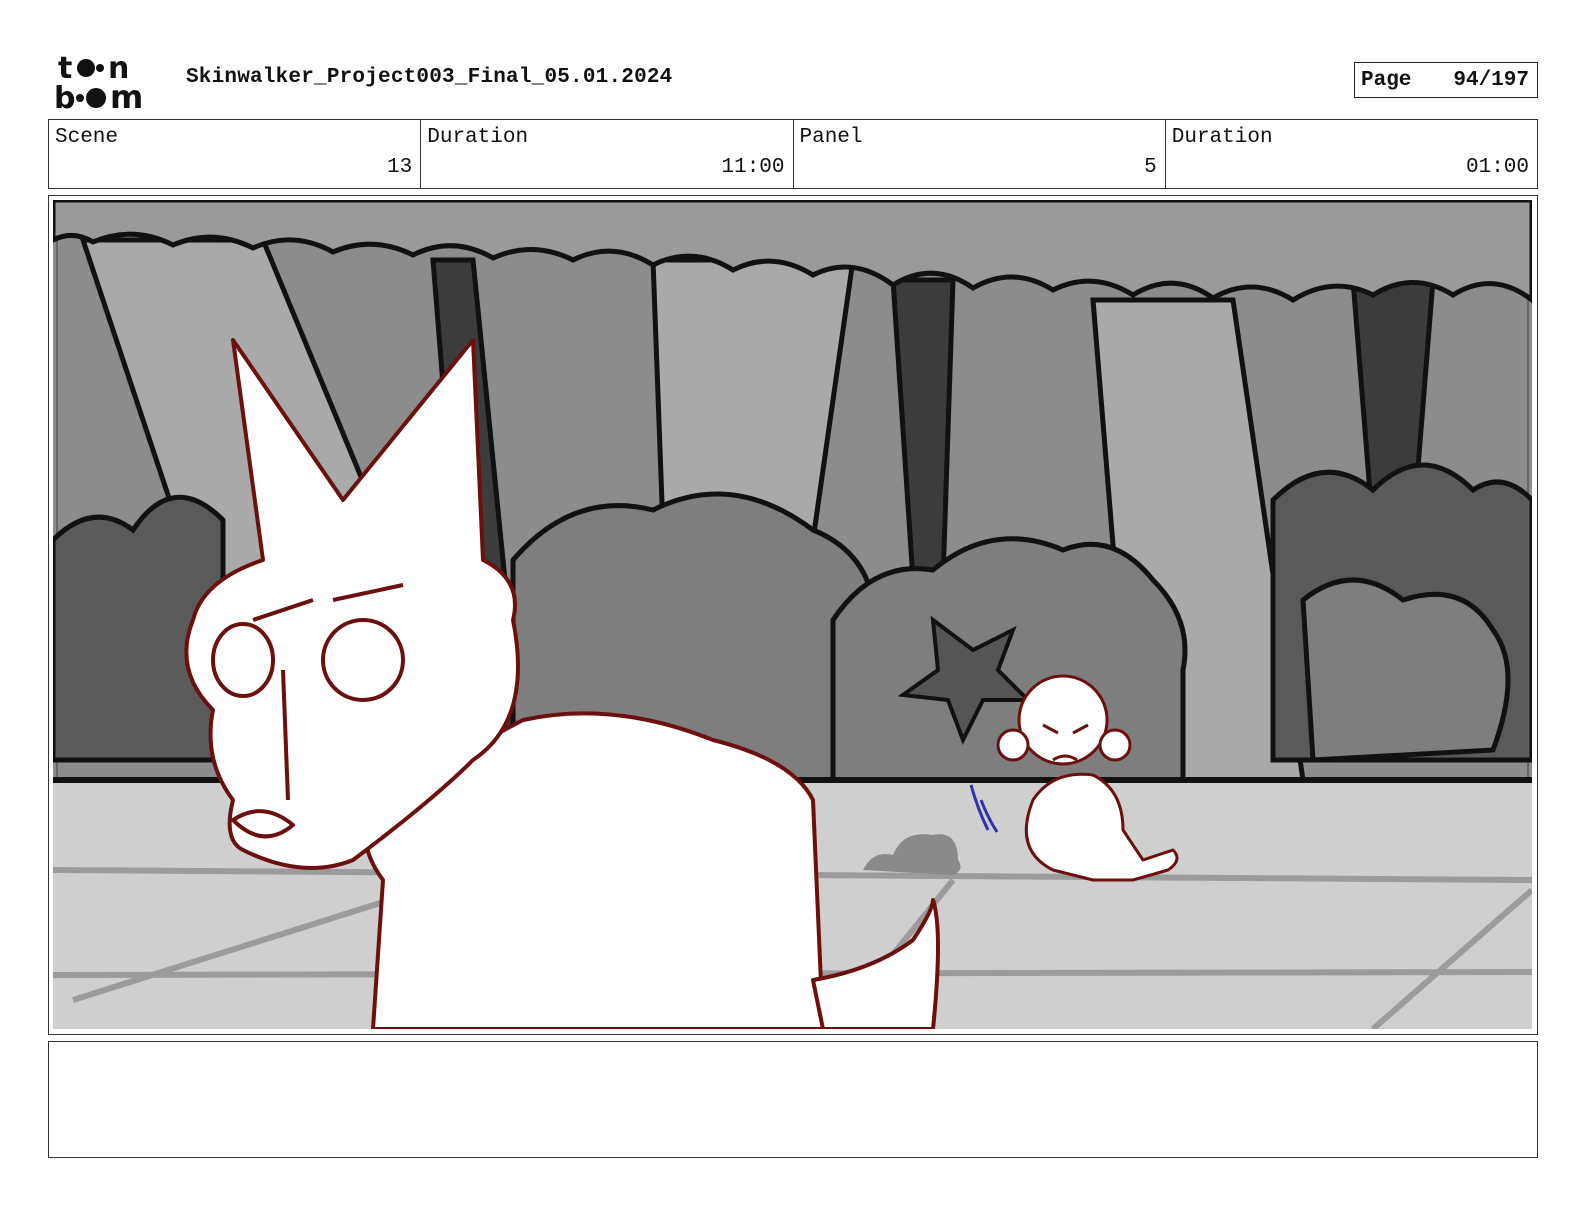  I want to click on panel-value: 5, so click(1150, 167).